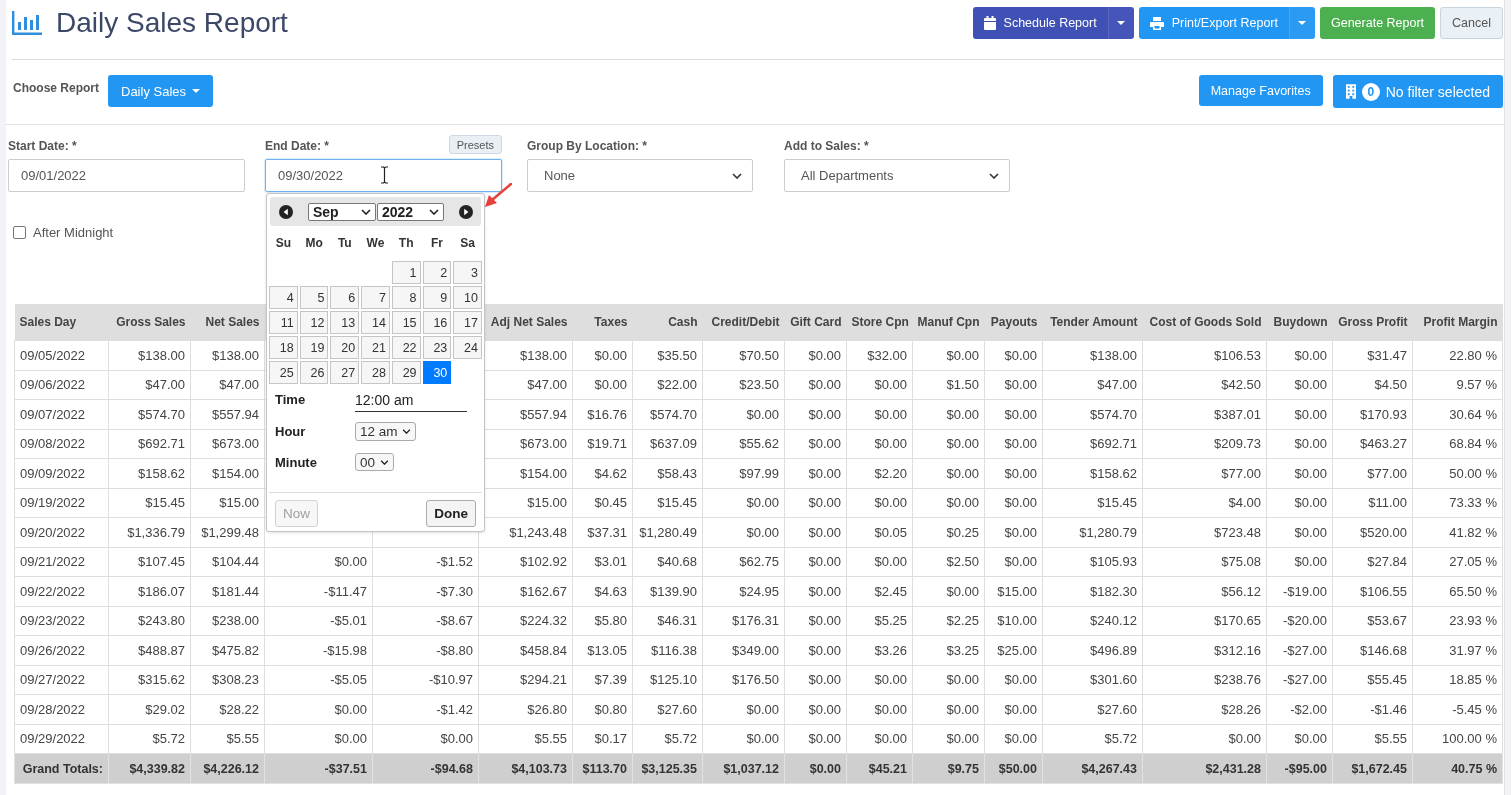  What do you see at coordinates (61, 591) in the screenshot?
I see `table-cell: 09/22/2022` at bounding box center [61, 591].